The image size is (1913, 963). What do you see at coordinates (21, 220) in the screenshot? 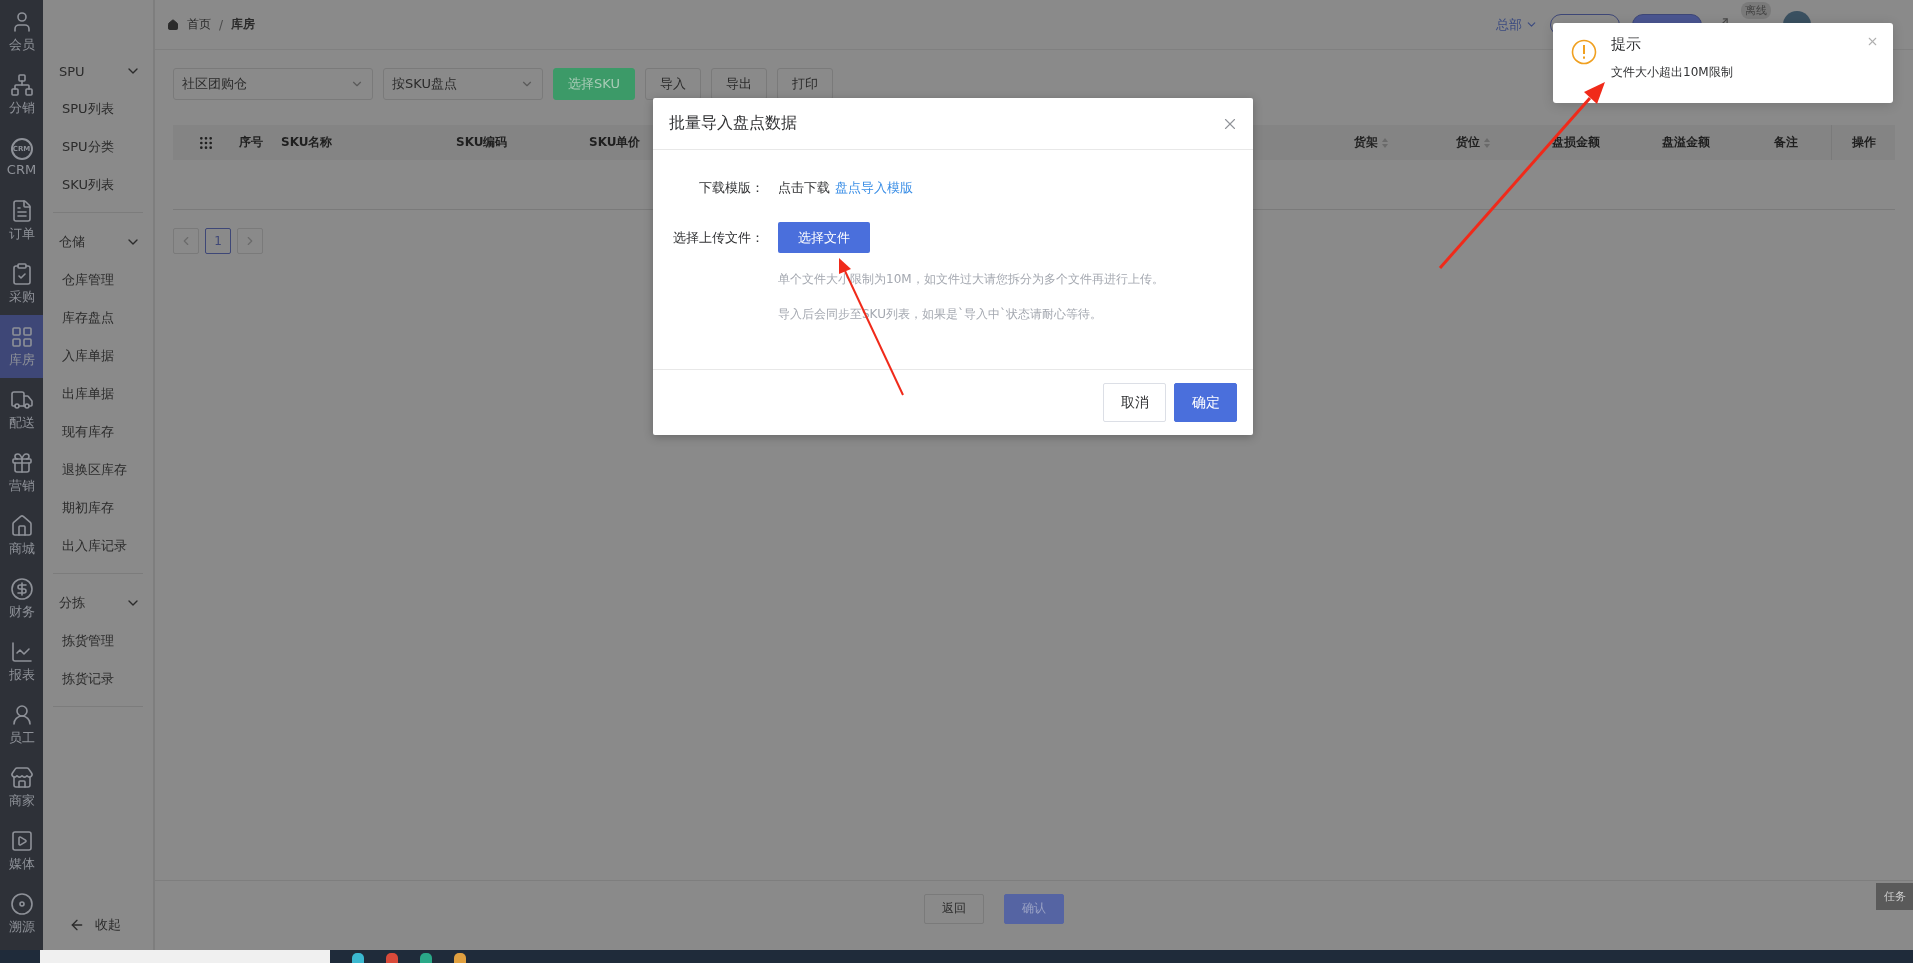
I see `nav-item: 订单` at bounding box center [21, 220].